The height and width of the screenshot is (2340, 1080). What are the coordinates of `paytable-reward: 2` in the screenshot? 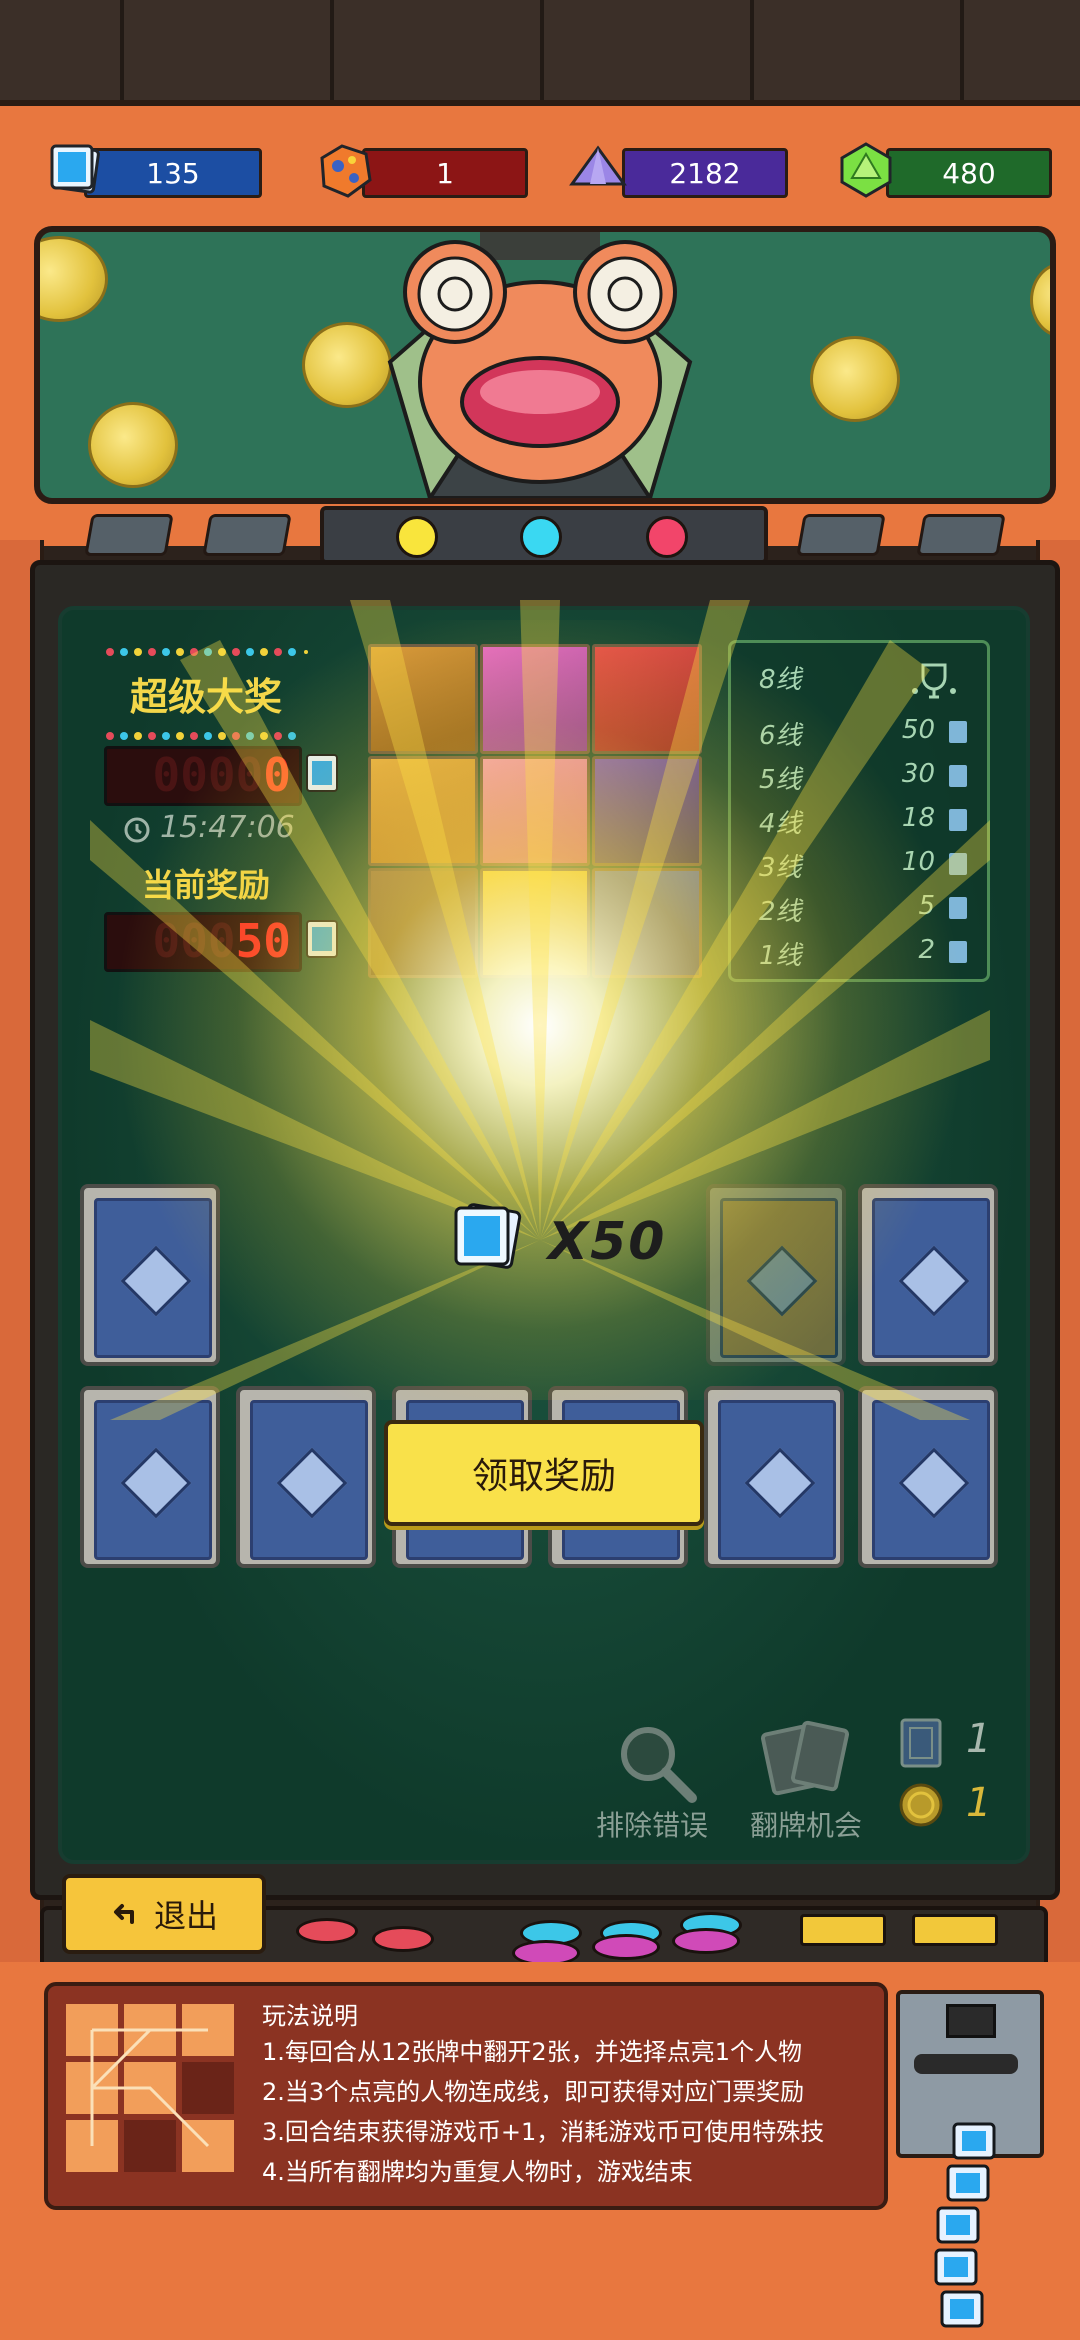 It's located at (926, 950).